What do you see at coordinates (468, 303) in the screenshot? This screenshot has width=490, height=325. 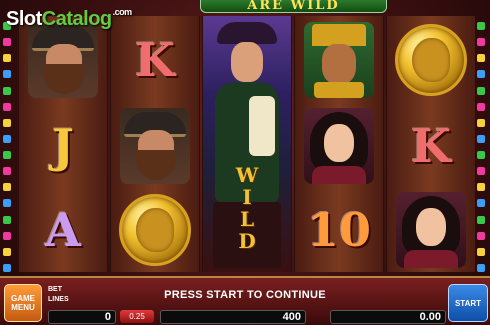 I see `start-button: START` at bounding box center [468, 303].